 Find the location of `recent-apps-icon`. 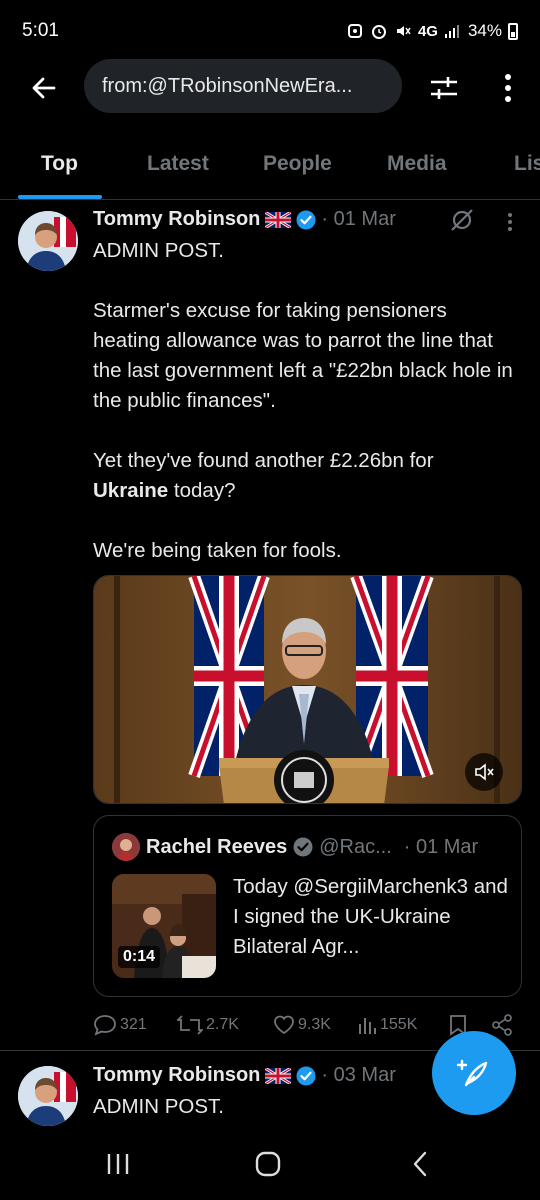

recent-apps-icon is located at coordinates (118, 1164).